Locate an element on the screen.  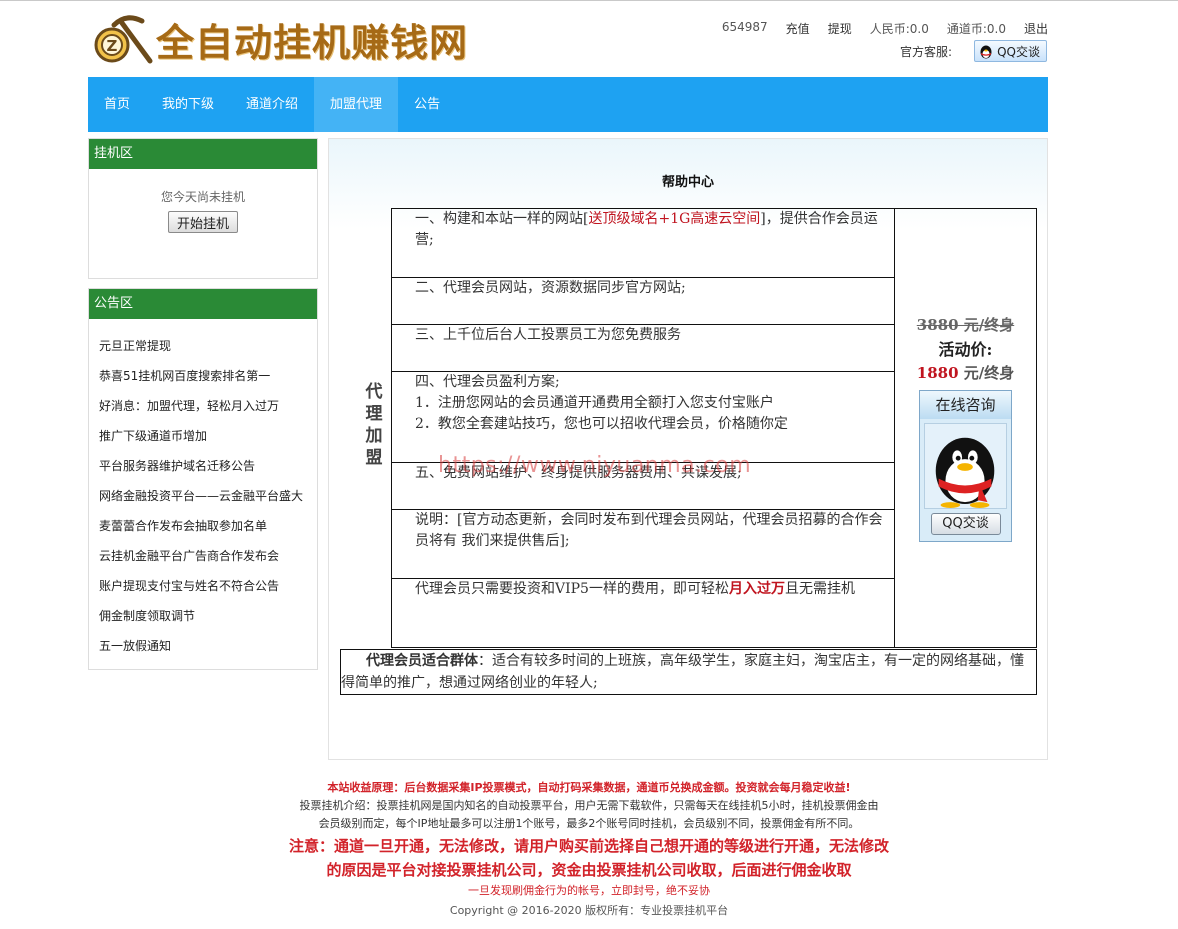
page-title: 帮助中心 is located at coordinates (687, 182).